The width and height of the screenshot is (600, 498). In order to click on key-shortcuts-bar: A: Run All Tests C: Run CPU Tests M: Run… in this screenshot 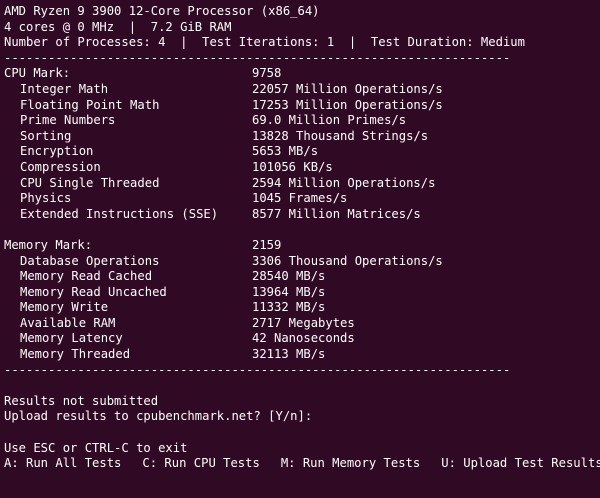, I will do `click(302, 464)`.